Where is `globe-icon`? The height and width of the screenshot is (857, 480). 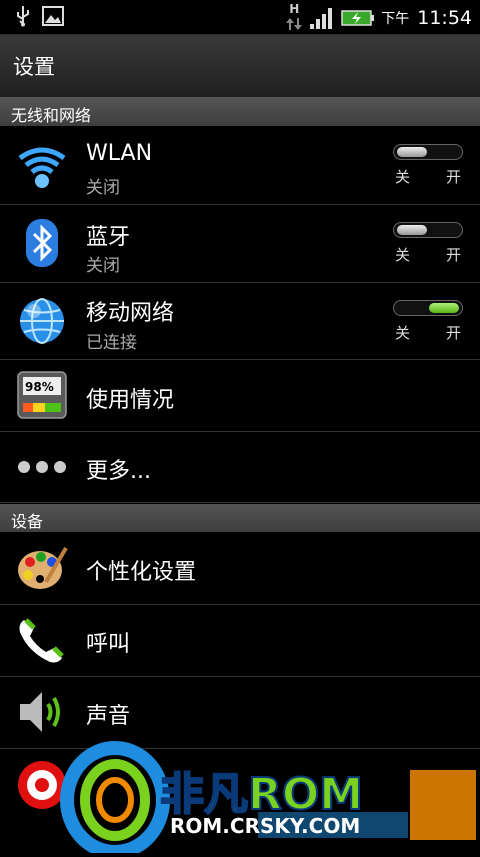
globe-icon is located at coordinates (42, 321).